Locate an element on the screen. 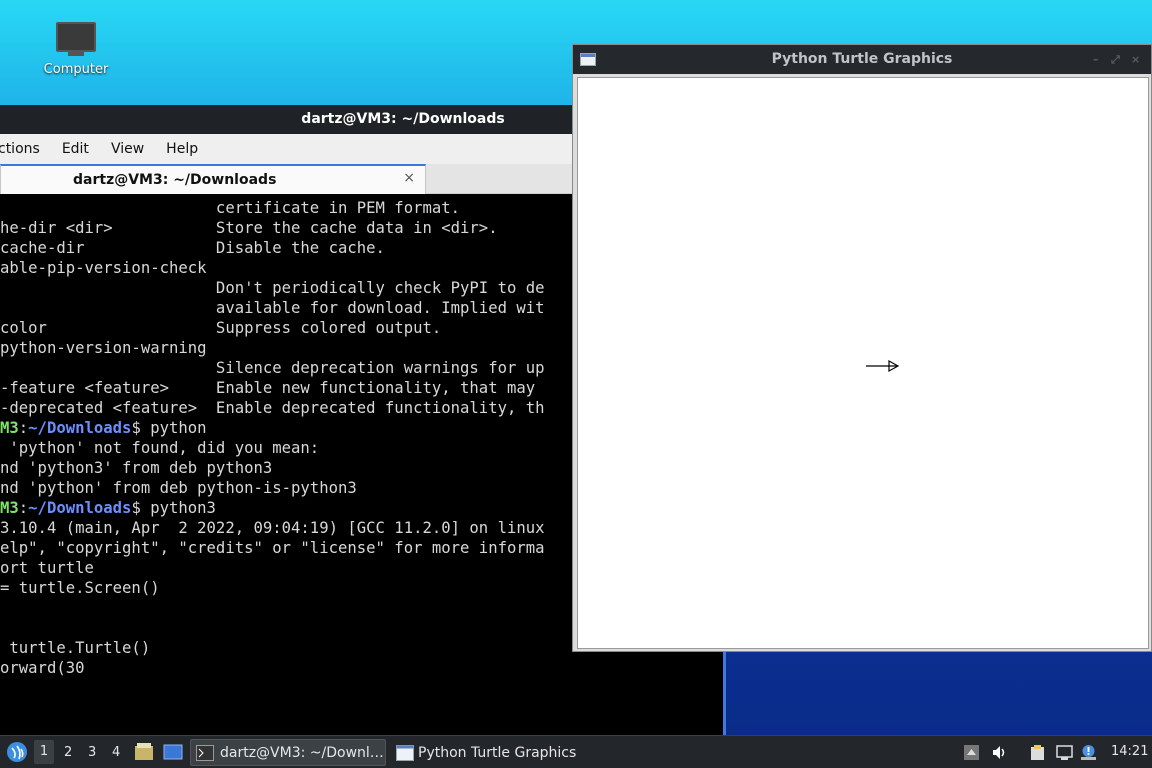 The image size is (1152, 768). menu-view: View is located at coordinates (127, 149).